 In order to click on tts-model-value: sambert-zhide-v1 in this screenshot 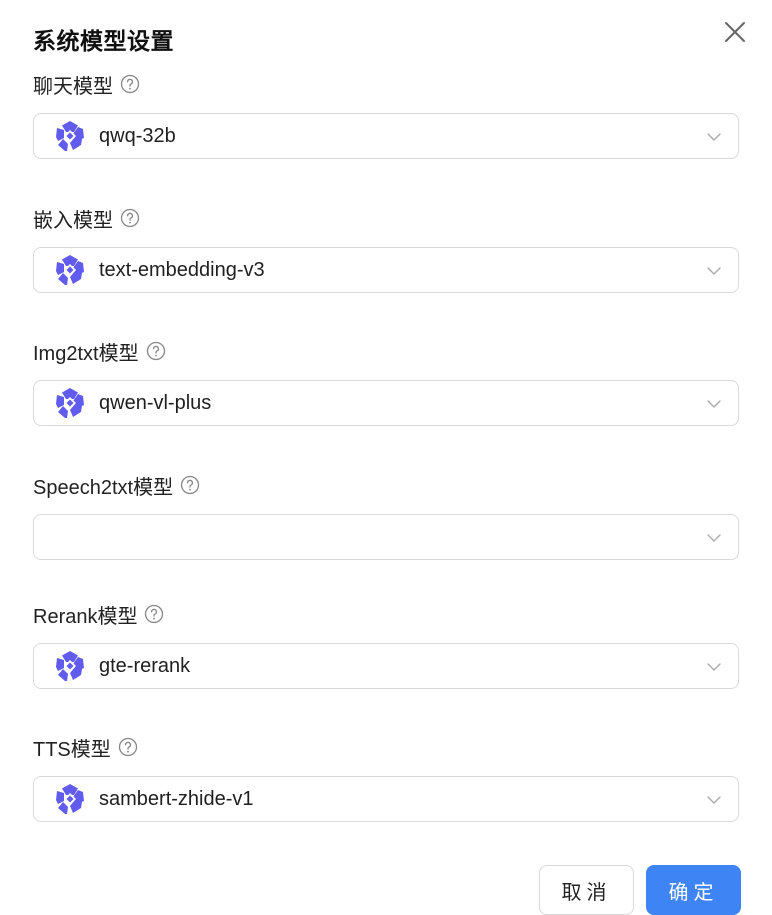, I will do `click(176, 798)`.